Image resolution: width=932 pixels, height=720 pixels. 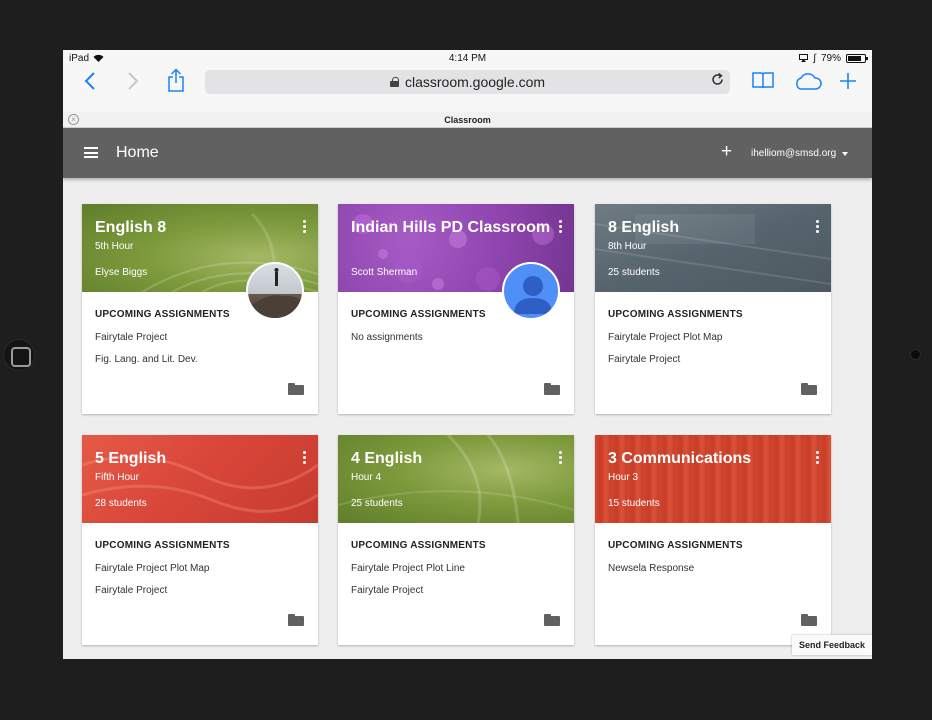 What do you see at coordinates (114, 246) in the screenshot?
I see `class-section: 5th Hour` at bounding box center [114, 246].